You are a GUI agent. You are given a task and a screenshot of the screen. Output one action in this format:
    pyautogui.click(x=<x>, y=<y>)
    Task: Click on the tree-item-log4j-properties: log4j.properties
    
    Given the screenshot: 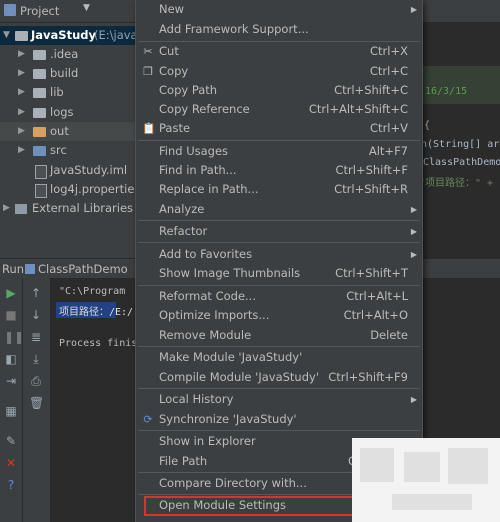 What is the action you would take?
    pyautogui.click(x=70, y=189)
    